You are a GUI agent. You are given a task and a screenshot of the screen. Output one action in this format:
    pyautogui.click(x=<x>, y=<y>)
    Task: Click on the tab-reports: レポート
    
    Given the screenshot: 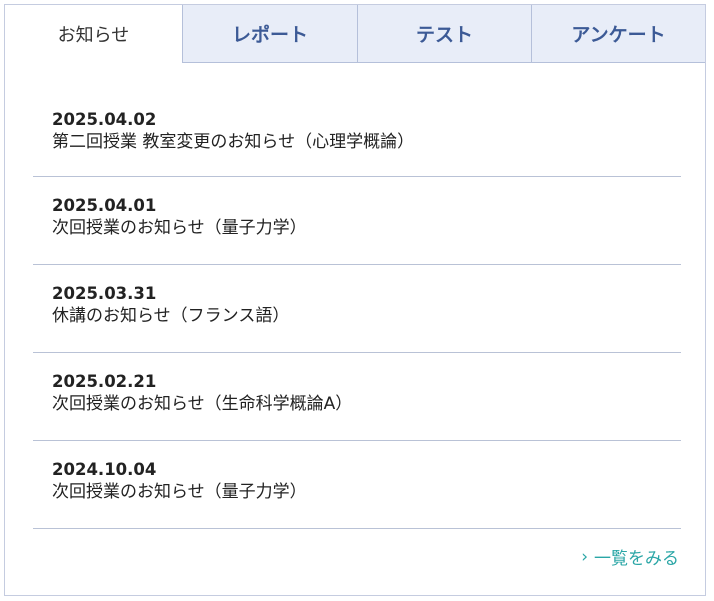 What is the action you would take?
    pyautogui.click(x=269, y=34)
    